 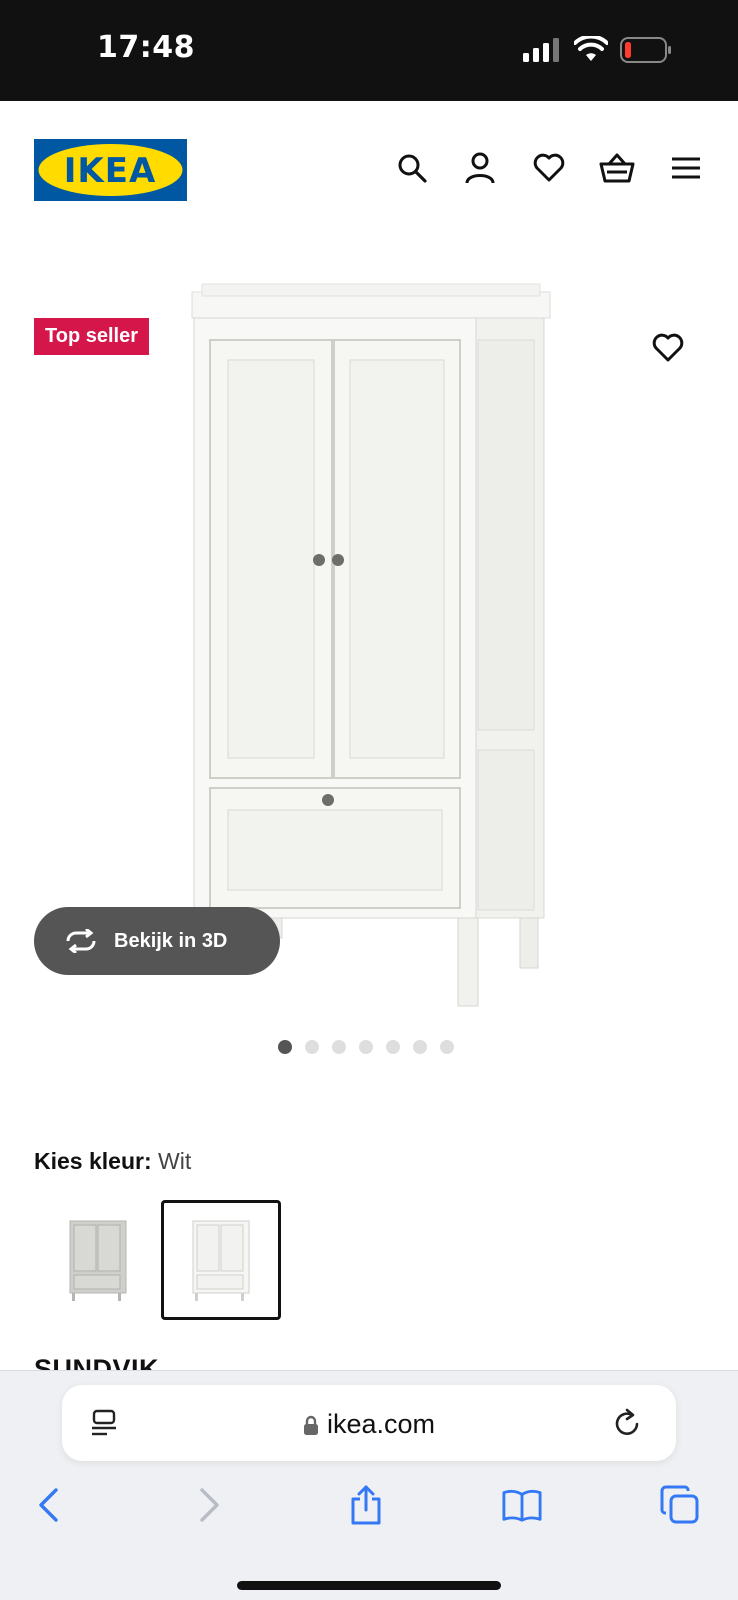 I want to click on color-choice-label: Kies kleur: Wit, so click(x=112, y=1161).